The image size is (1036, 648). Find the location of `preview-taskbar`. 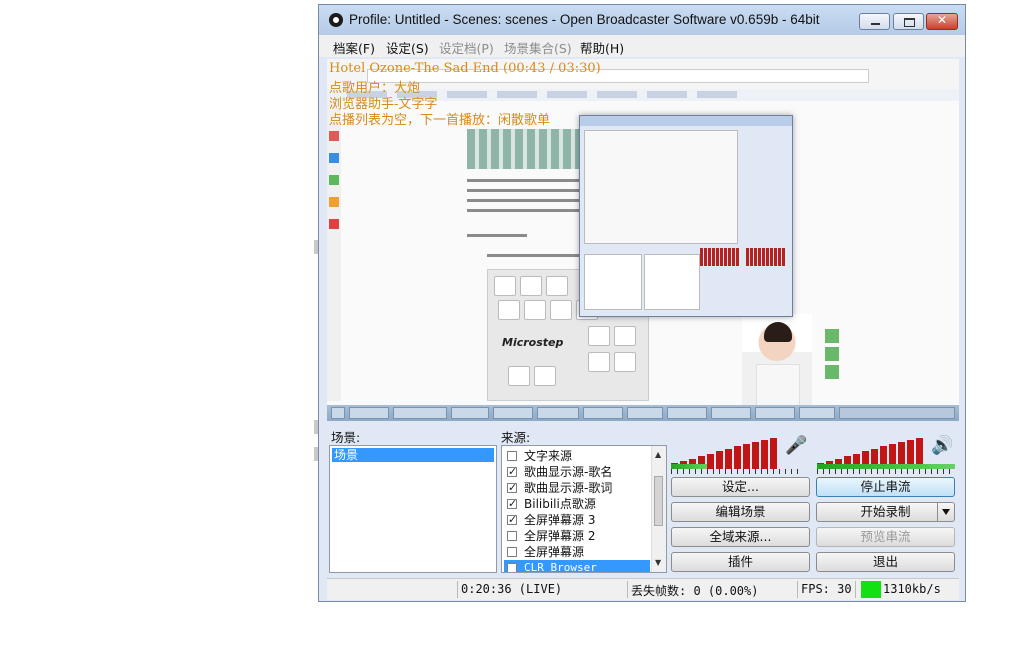

preview-taskbar is located at coordinates (643, 413).